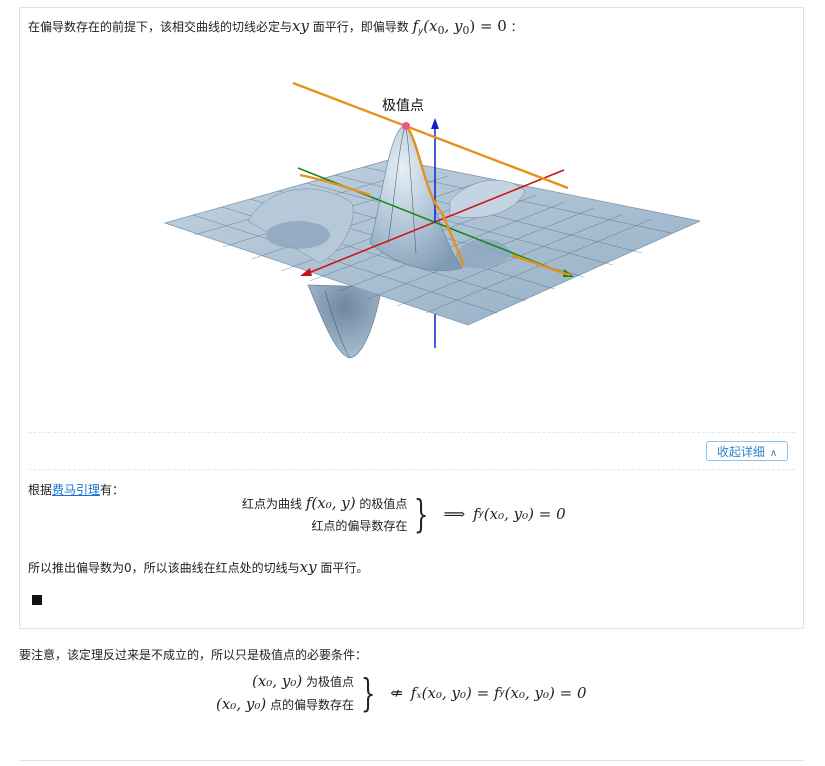 The image size is (825, 766). What do you see at coordinates (40, 490) in the screenshot?
I see `fermat-prefix: 根据` at bounding box center [40, 490].